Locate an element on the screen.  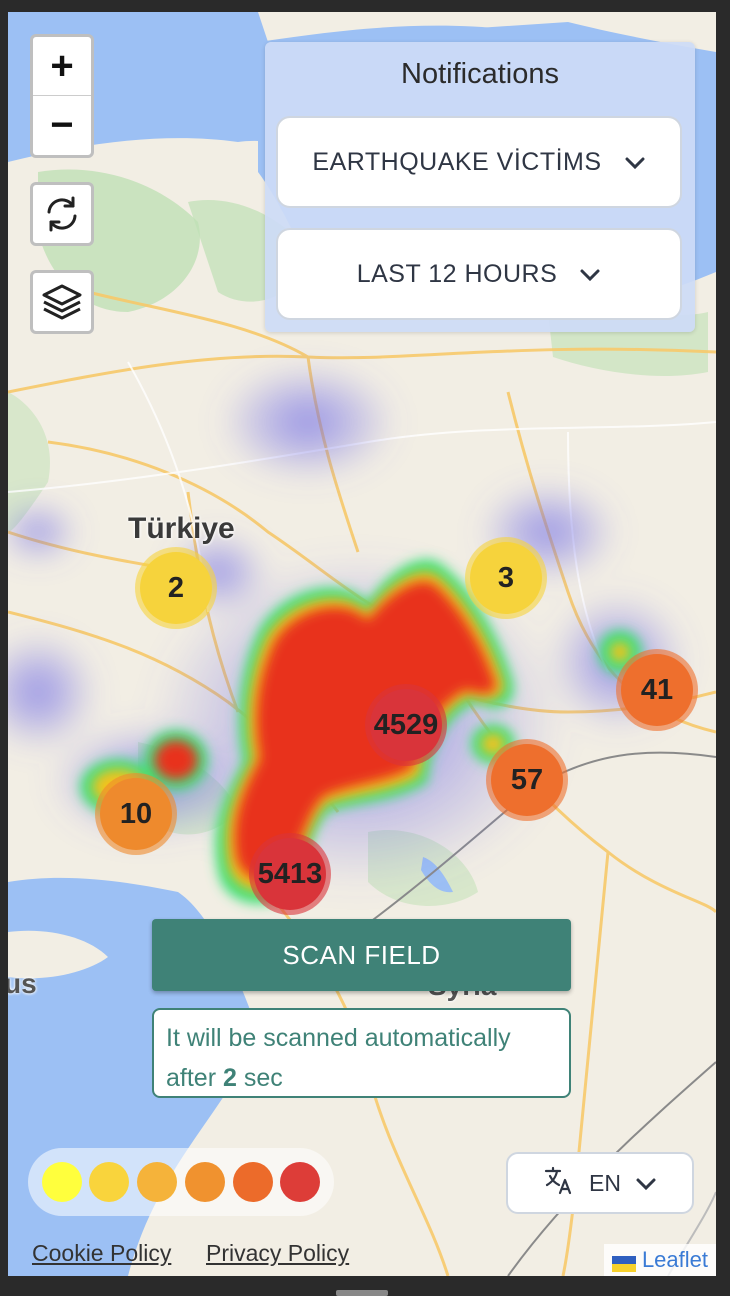
partial-map-label-left: us is located at coordinates (22, 983).